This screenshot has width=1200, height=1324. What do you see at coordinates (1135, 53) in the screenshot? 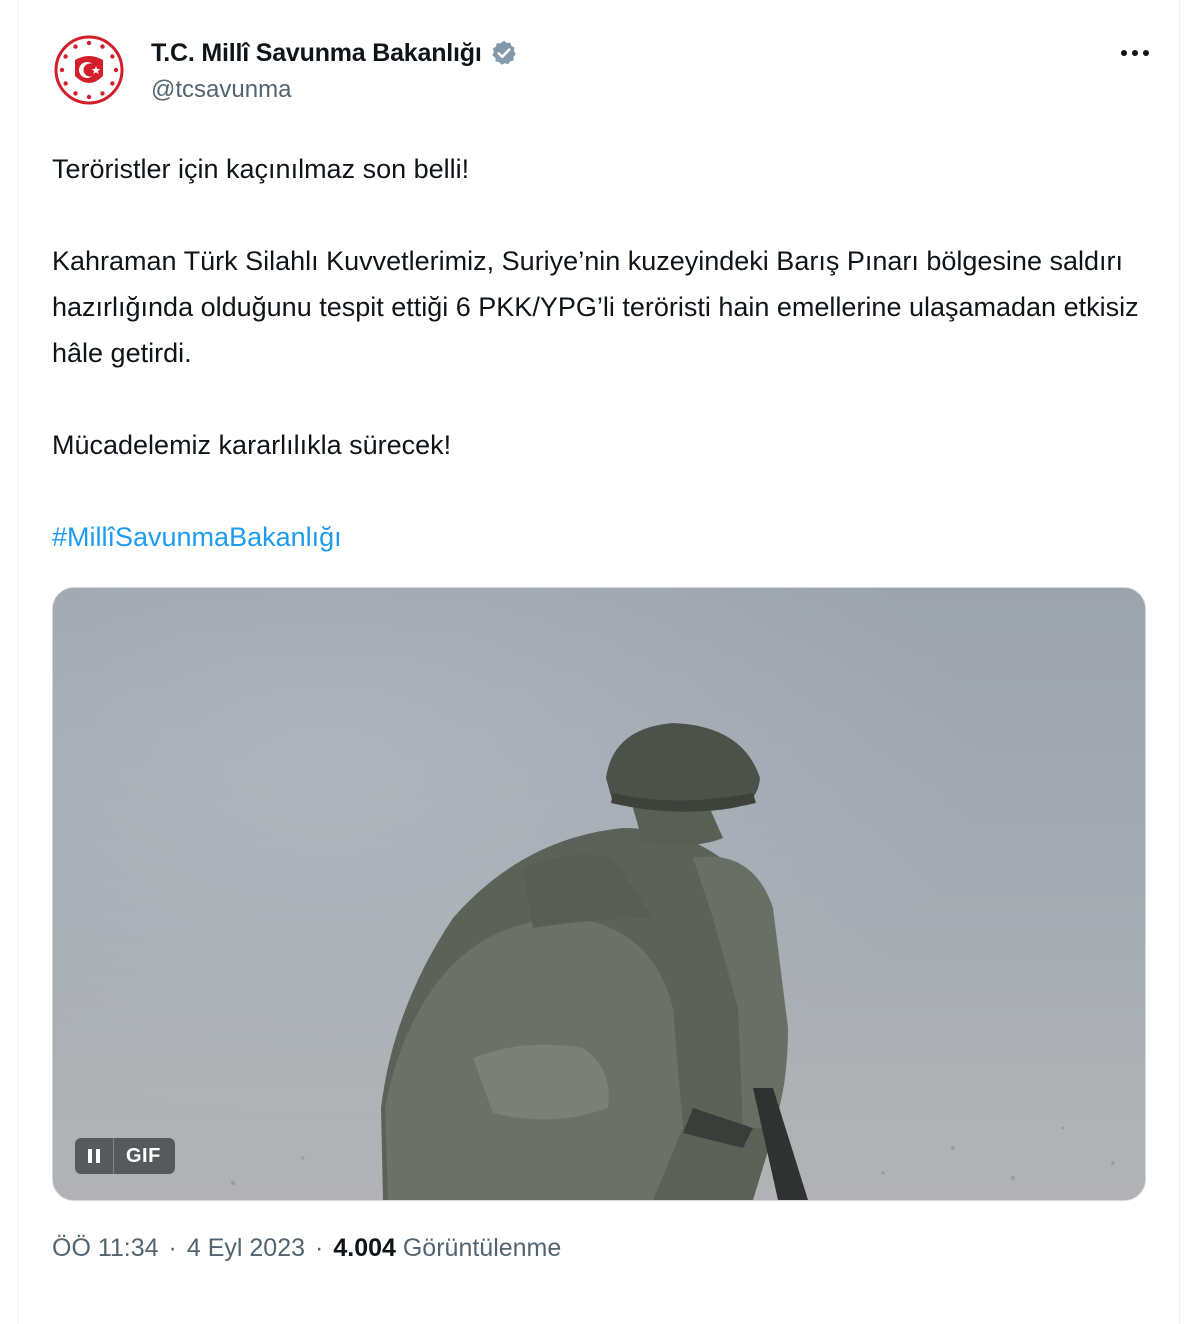
I see `more-icon` at bounding box center [1135, 53].